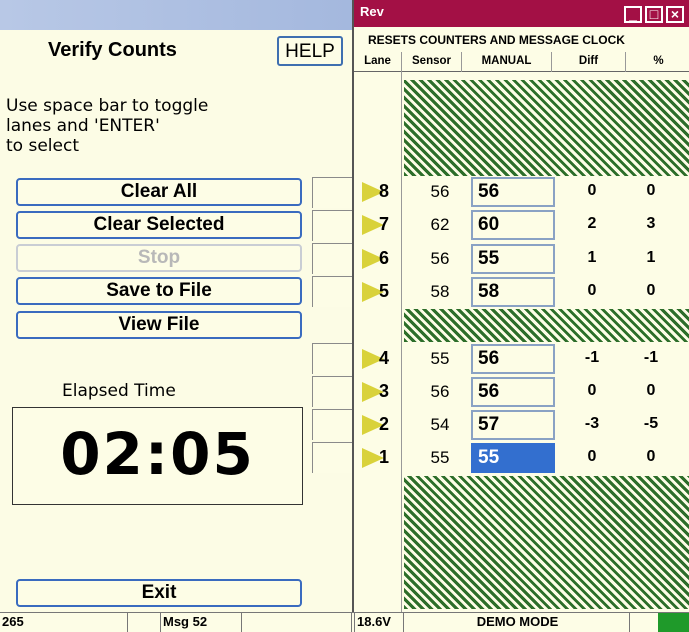 Image resolution: width=689 pixels, height=632 pixels. Describe the element at coordinates (589, 62) in the screenshot. I see `header-diff: Diff` at that location.